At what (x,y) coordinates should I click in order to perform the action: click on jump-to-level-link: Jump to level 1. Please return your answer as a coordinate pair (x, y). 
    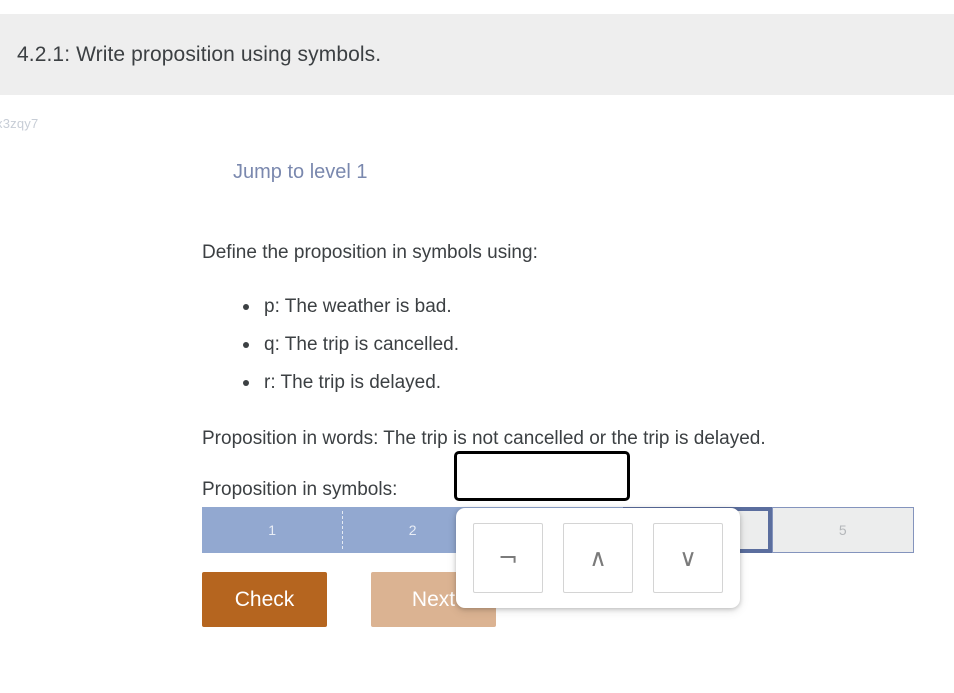
    Looking at the image, I should click on (587, 172).